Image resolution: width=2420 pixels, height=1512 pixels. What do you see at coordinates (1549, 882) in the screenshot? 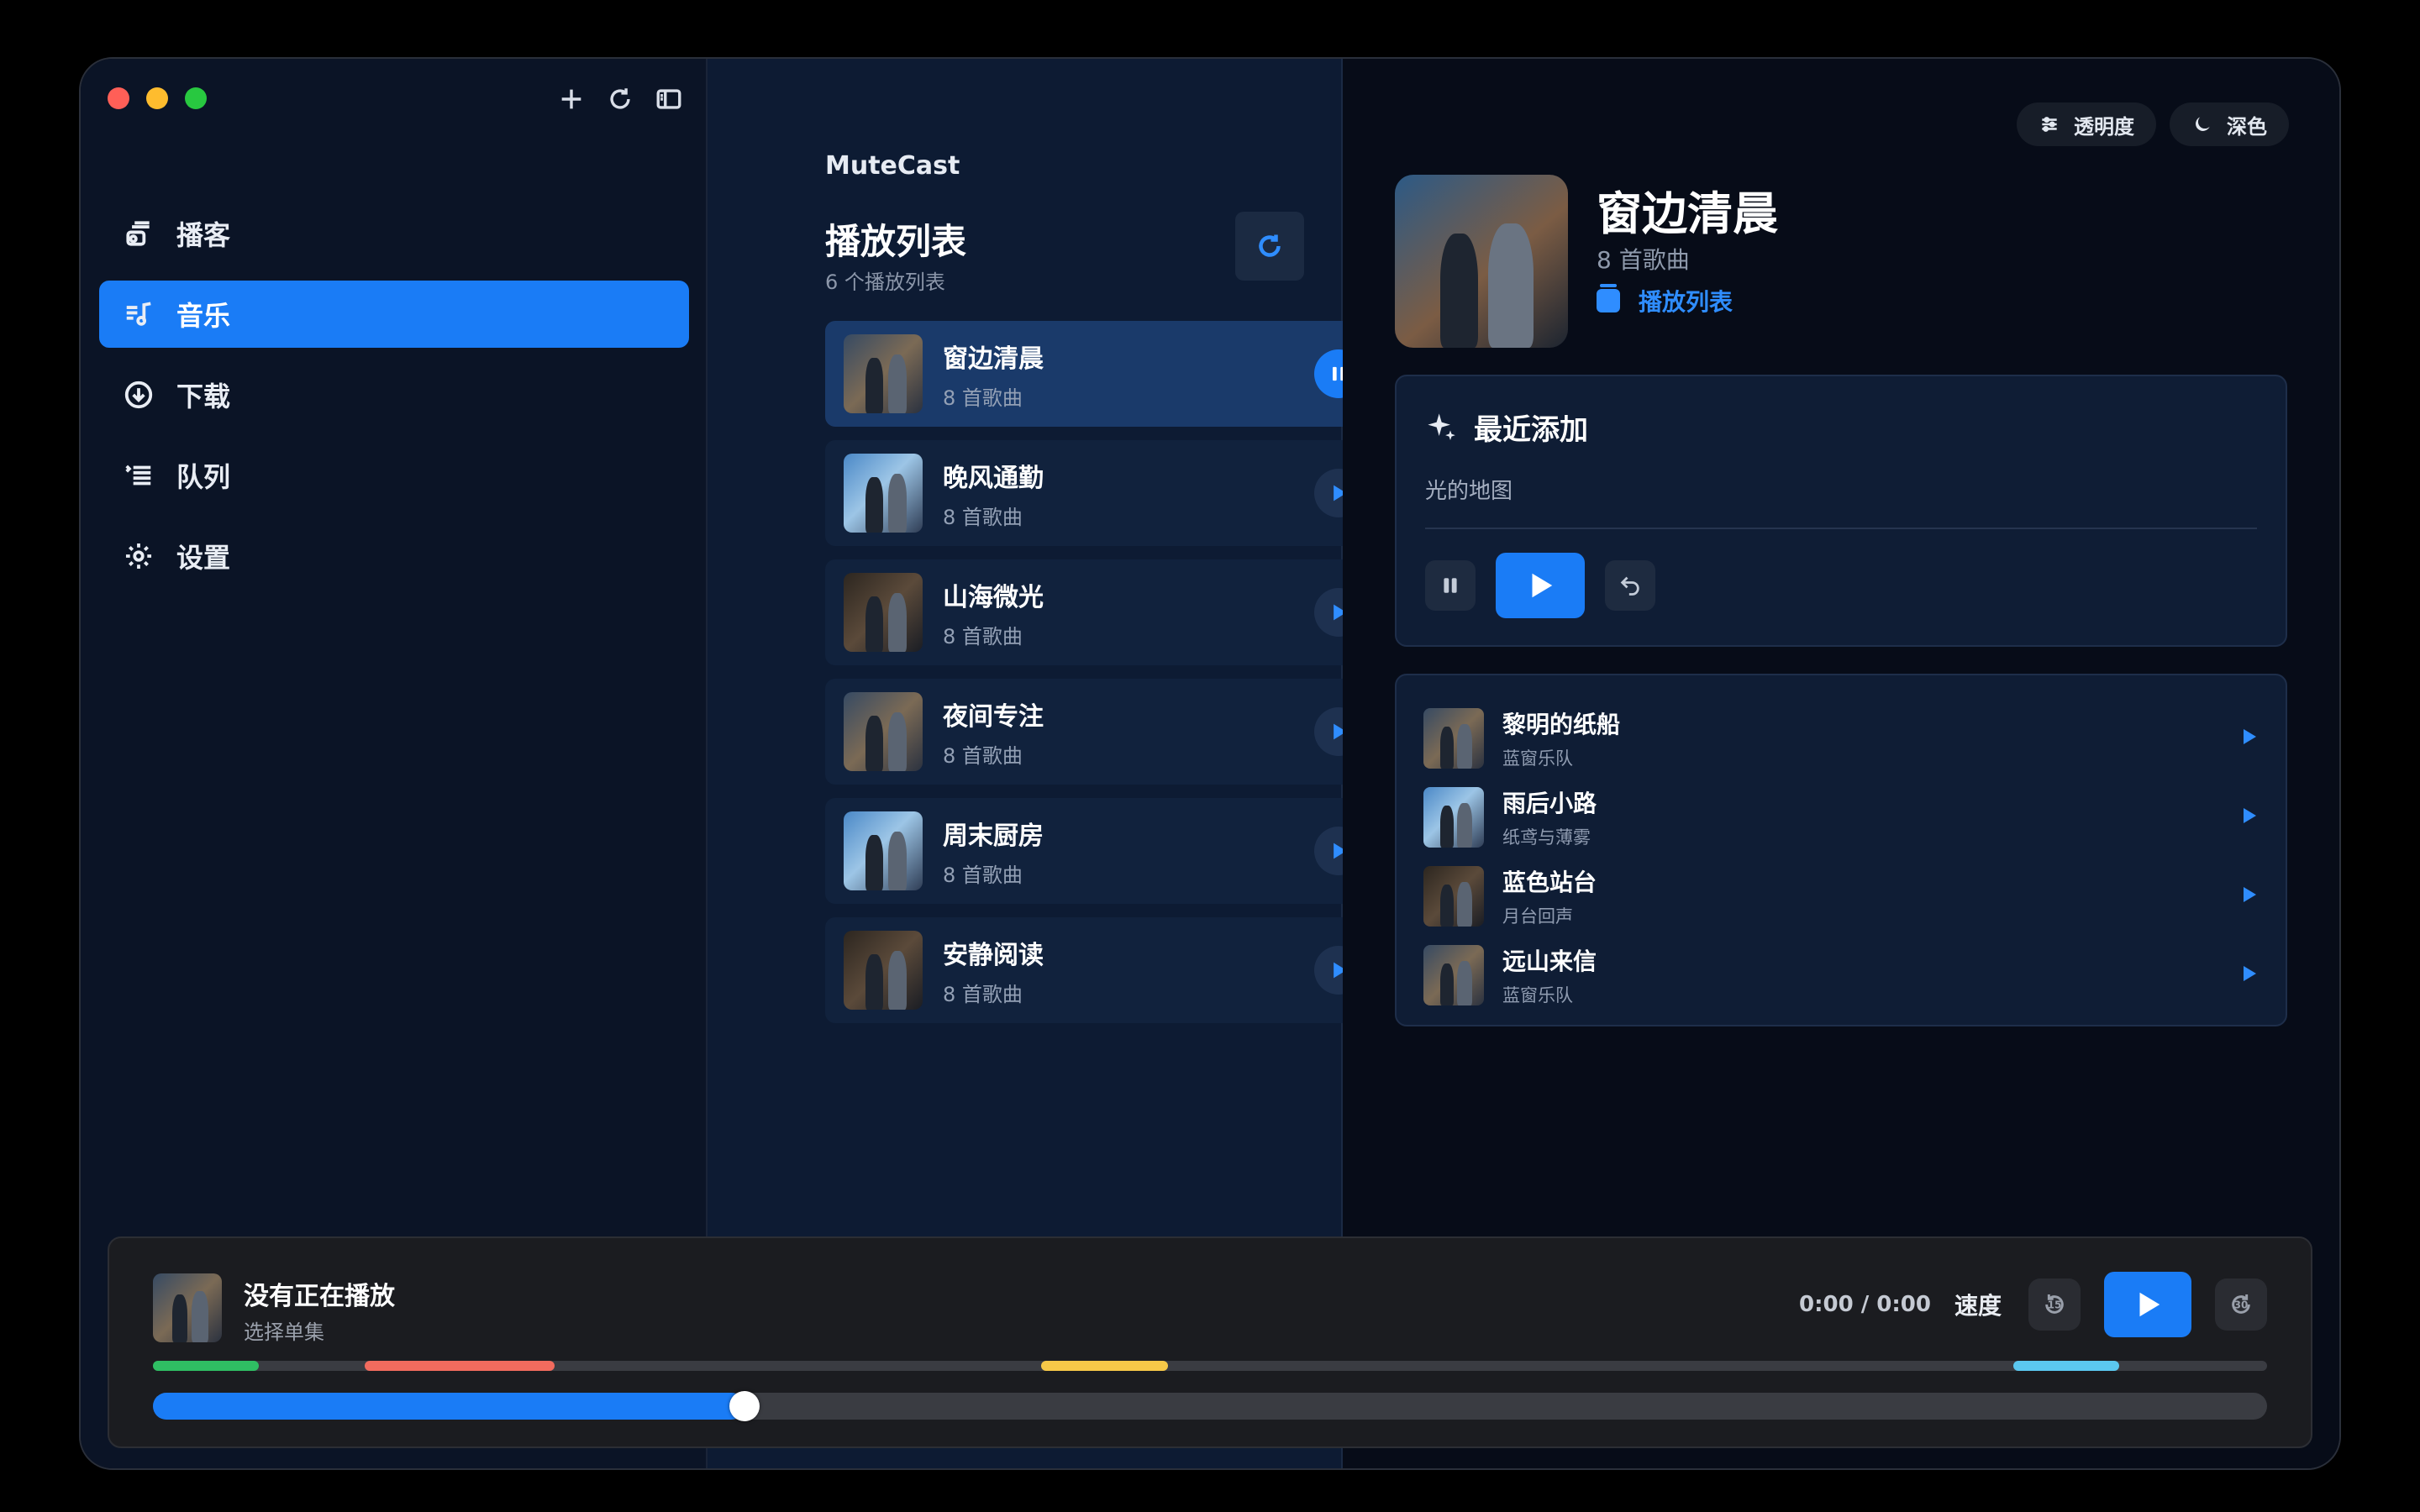
I see `track-title: 蓝色站台` at bounding box center [1549, 882].